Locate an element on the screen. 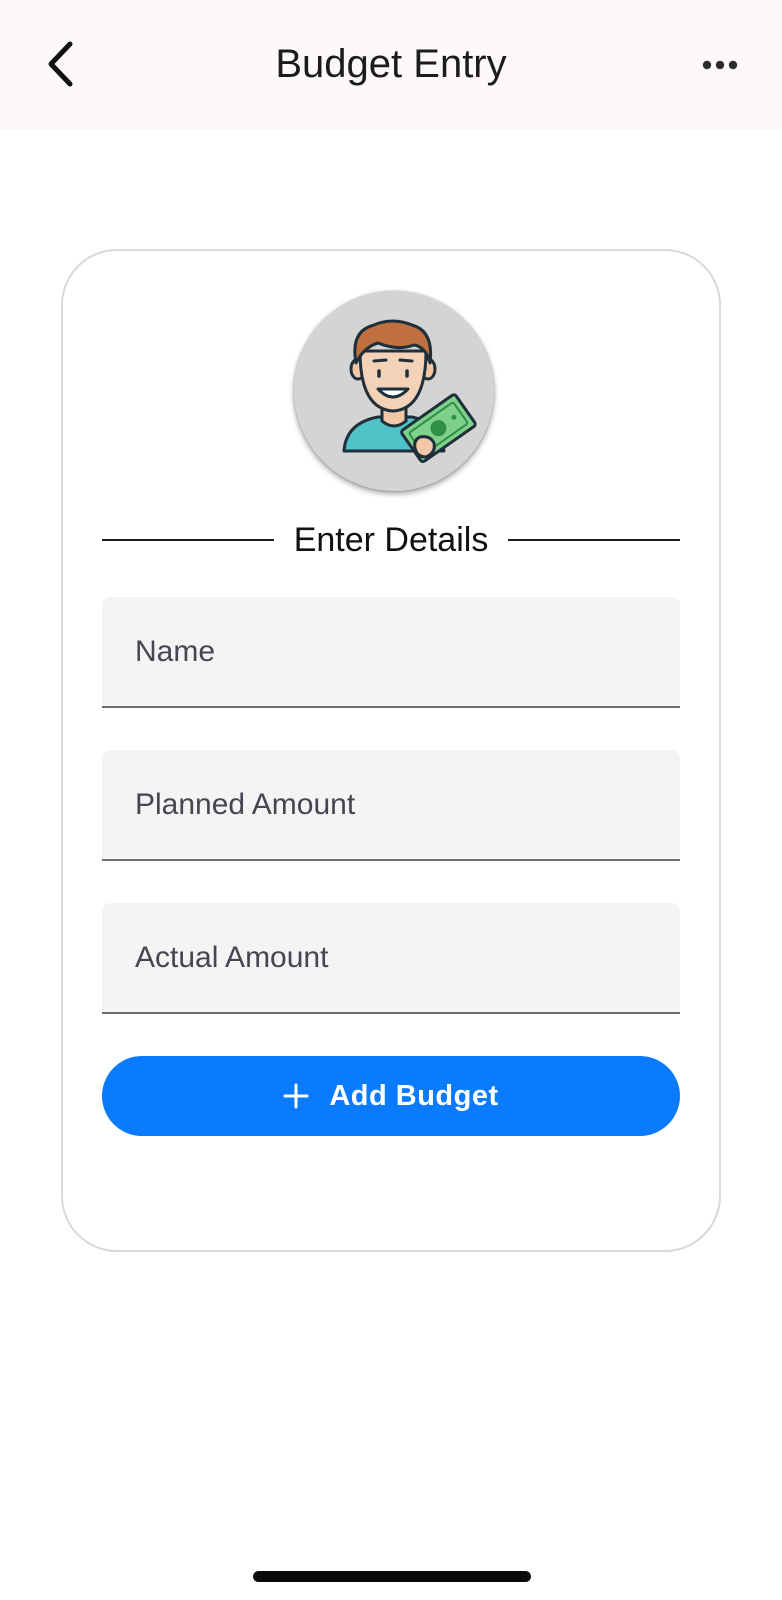 This screenshot has height=1600, width=782. add-budget-button: Add Budget is located at coordinates (391, 1096).